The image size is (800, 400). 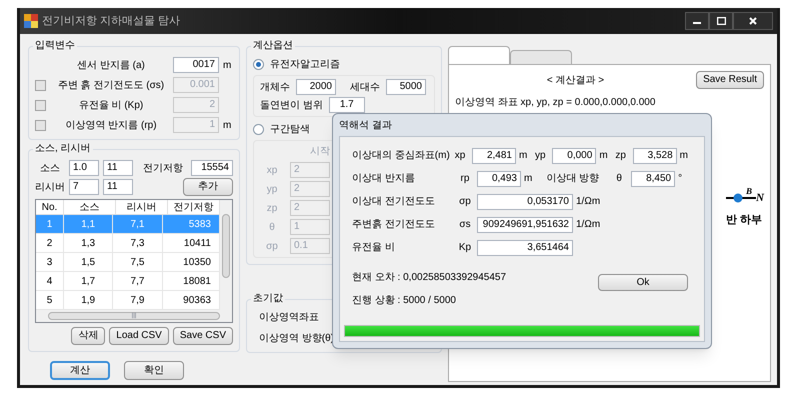 What do you see at coordinates (365, 125) in the screenshot?
I see `dialog-title: 역해석 결과` at bounding box center [365, 125].